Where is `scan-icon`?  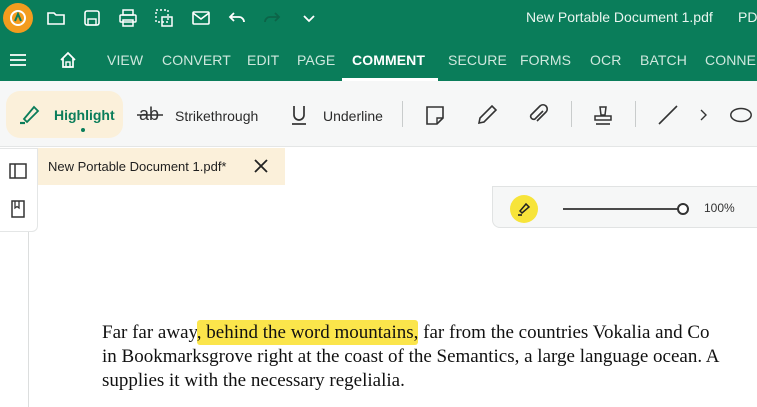
scan-icon is located at coordinates (164, 18).